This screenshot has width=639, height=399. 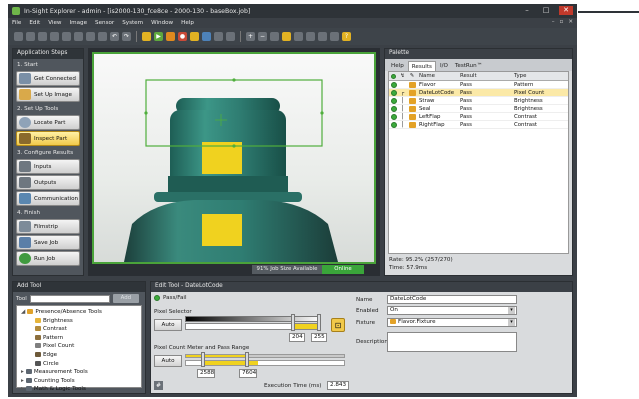 What do you see at coordinates (478, 117) in the screenshot?
I see `table-row: │ LeftFlap Pass Contrast` at bounding box center [478, 117].